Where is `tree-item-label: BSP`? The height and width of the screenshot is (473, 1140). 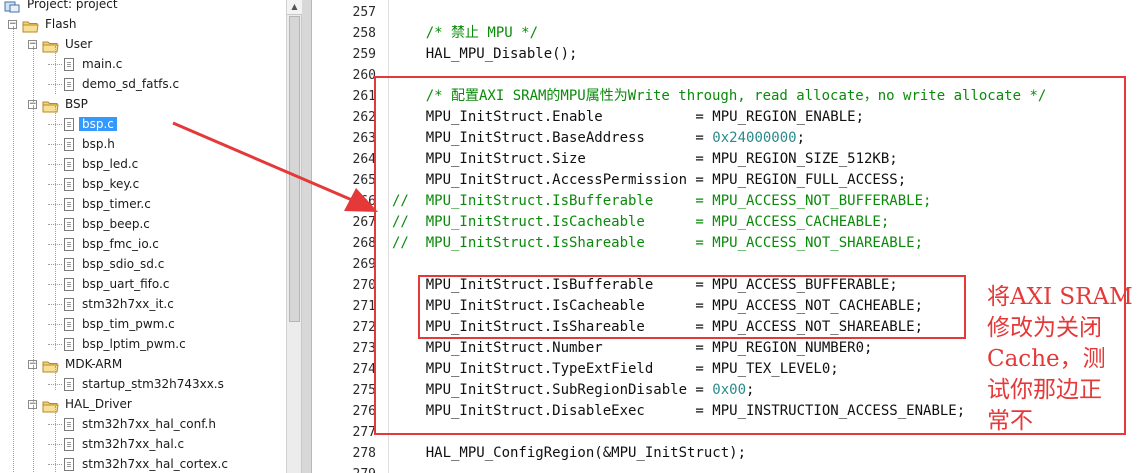
tree-item-label: BSP is located at coordinates (76, 104).